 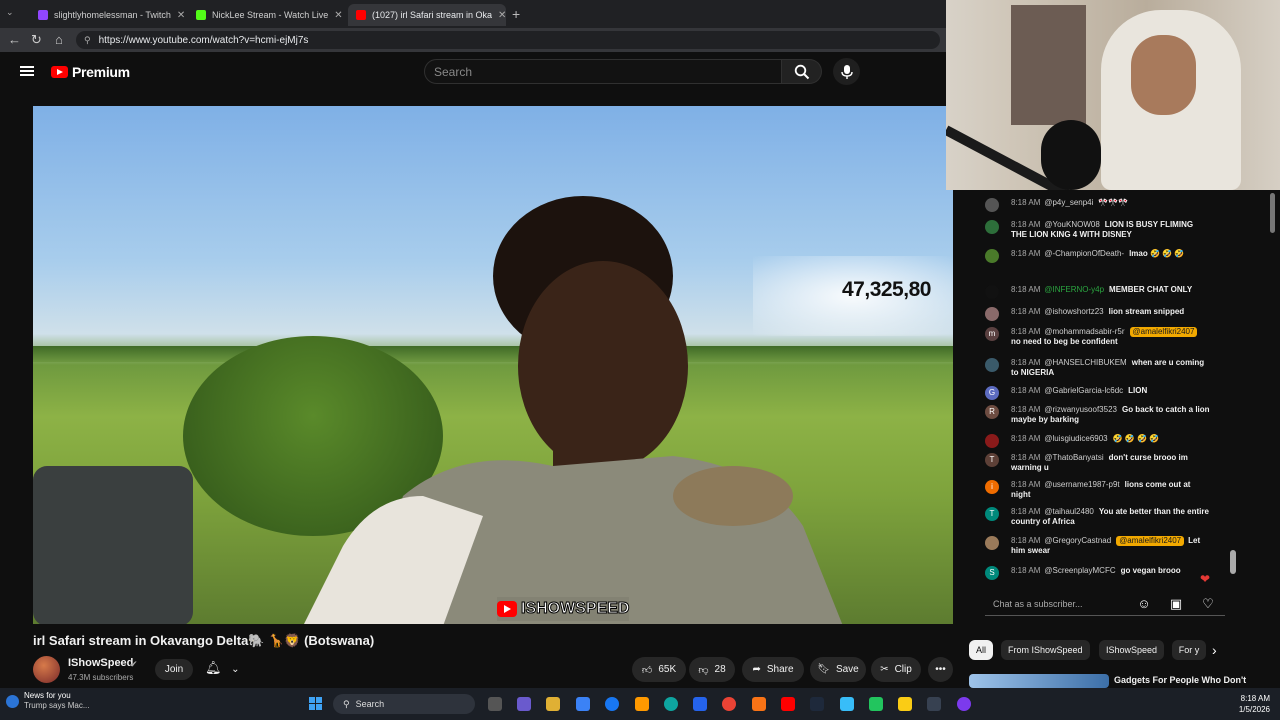 What do you see at coordinates (1071, 224) in the screenshot?
I see `chat-username: @YouKNOW08` at bounding box center [1071, 224].